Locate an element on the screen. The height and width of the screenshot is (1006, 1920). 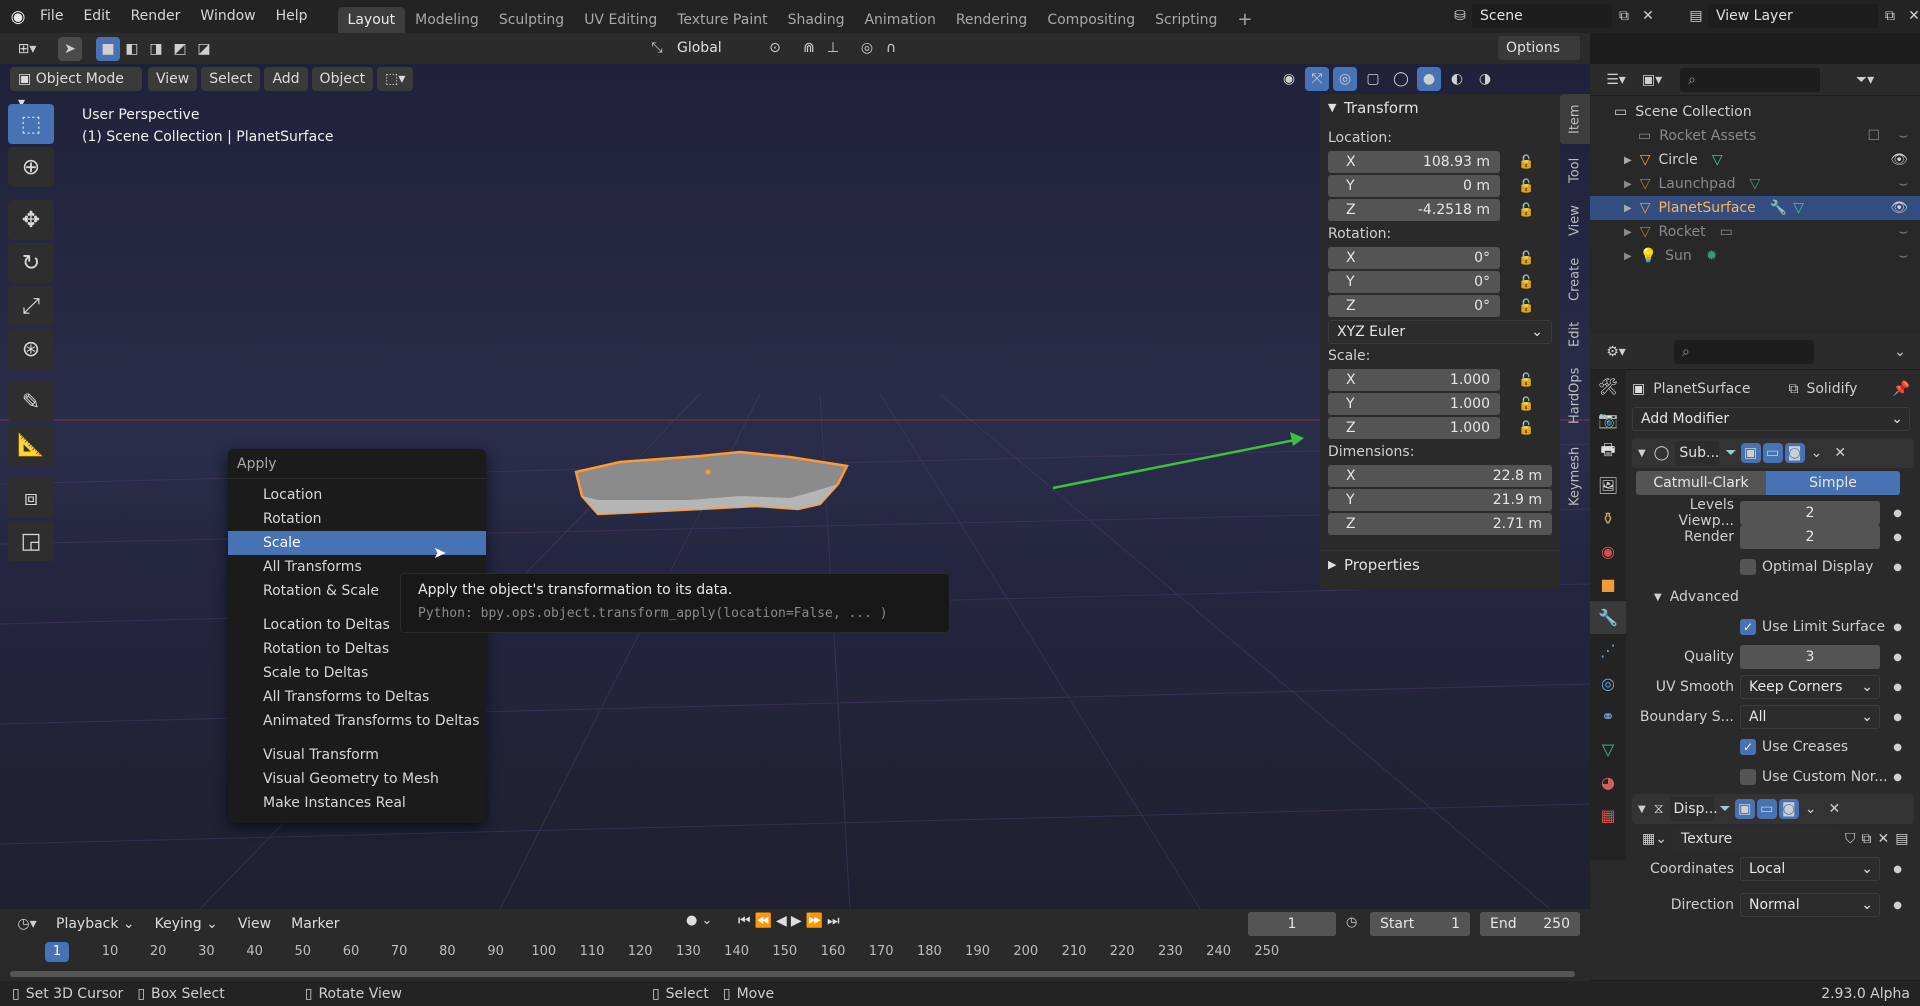
material-tab-icon: ◕ is located at coordinates (1608, 782).